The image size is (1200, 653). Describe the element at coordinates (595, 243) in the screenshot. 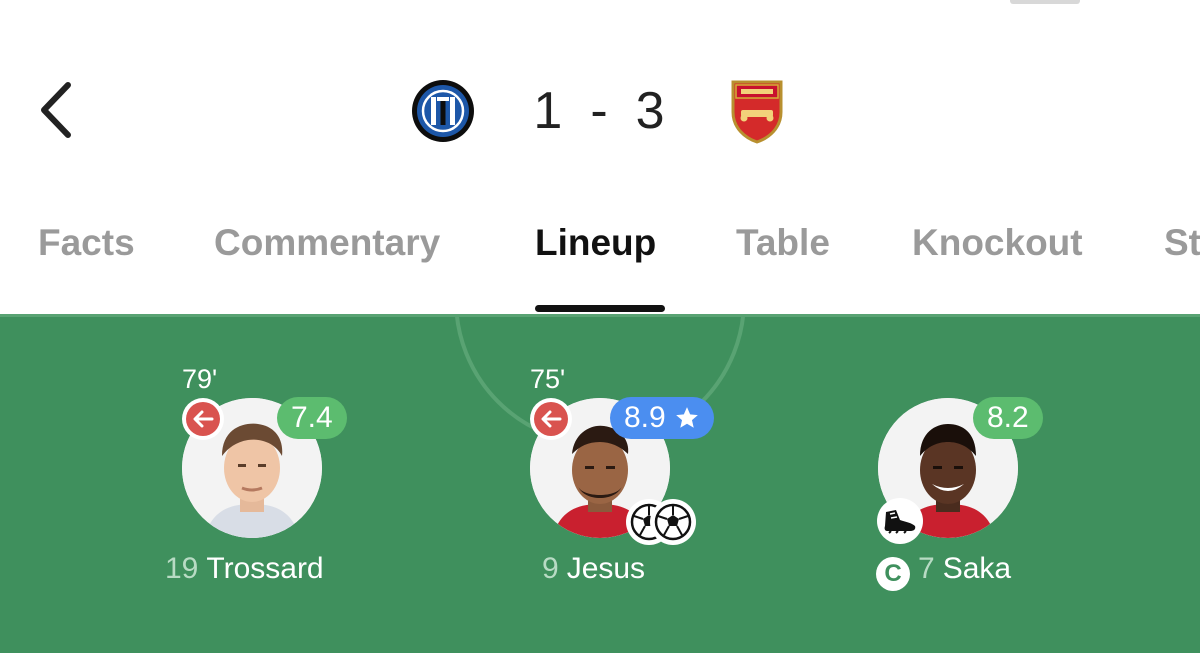

I see `tab-lineup: Lineup` at that location.